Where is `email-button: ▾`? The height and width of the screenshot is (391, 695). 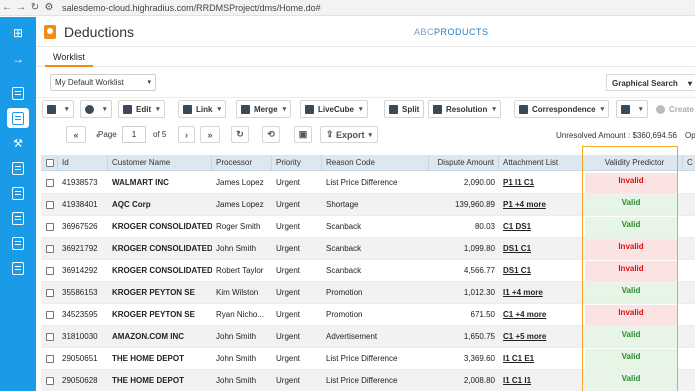 email-button: ▾ is located at coordinates (632, 109).